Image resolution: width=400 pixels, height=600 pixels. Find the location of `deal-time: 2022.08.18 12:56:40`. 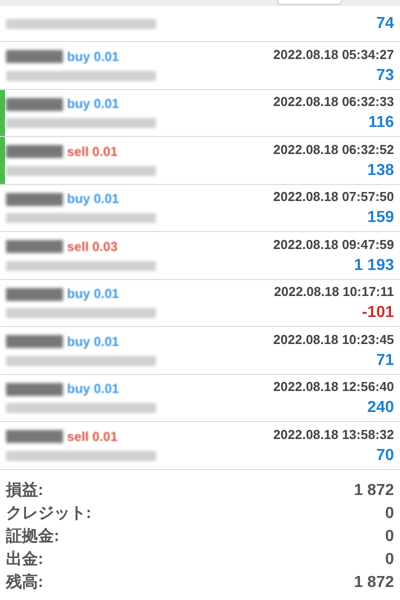

deal-time: 2022.08.18 12:56:40 is located at coordinates (333, 387).